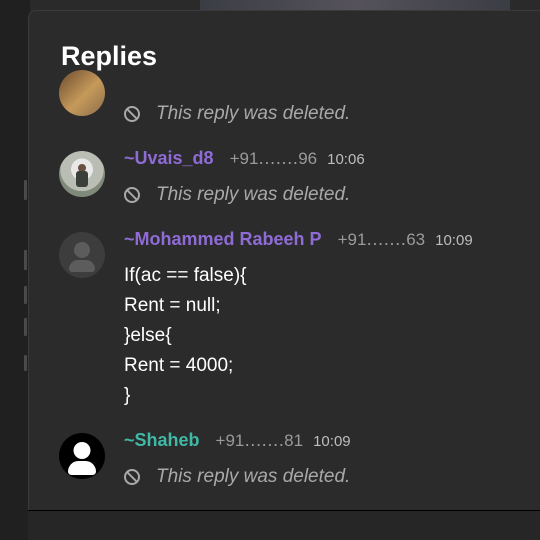 The image size is (540, 540). What do you see at coordinates (284, 525) in the screenshot?
I see `panel-footer` at bounding box center [284, 525].